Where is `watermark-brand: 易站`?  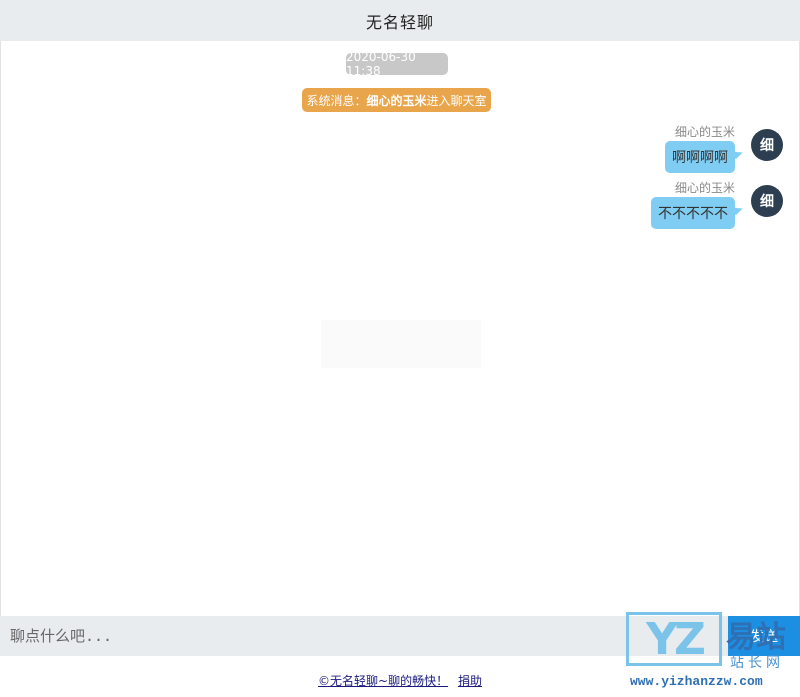
watermark-brand: 易站 is located at coordinates (756, 637).